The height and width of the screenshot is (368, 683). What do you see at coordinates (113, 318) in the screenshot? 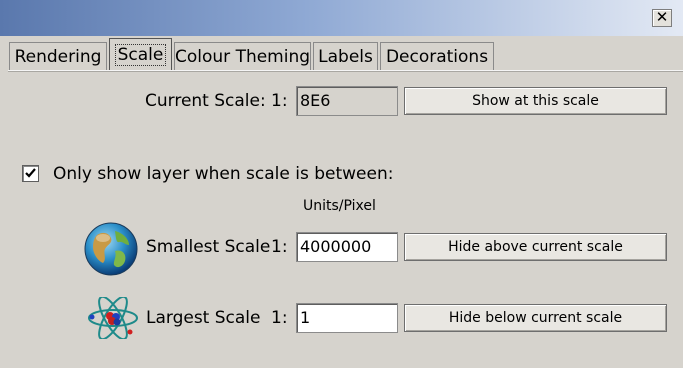
I see `atom-icon` at bounding box center [113, 318].